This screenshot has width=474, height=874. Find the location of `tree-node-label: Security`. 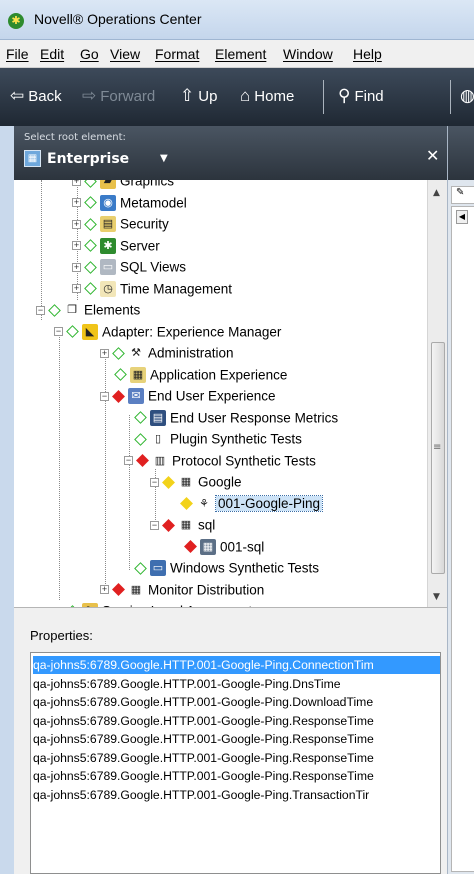

tree-node-label: Security is located at coordinates (144, 224).